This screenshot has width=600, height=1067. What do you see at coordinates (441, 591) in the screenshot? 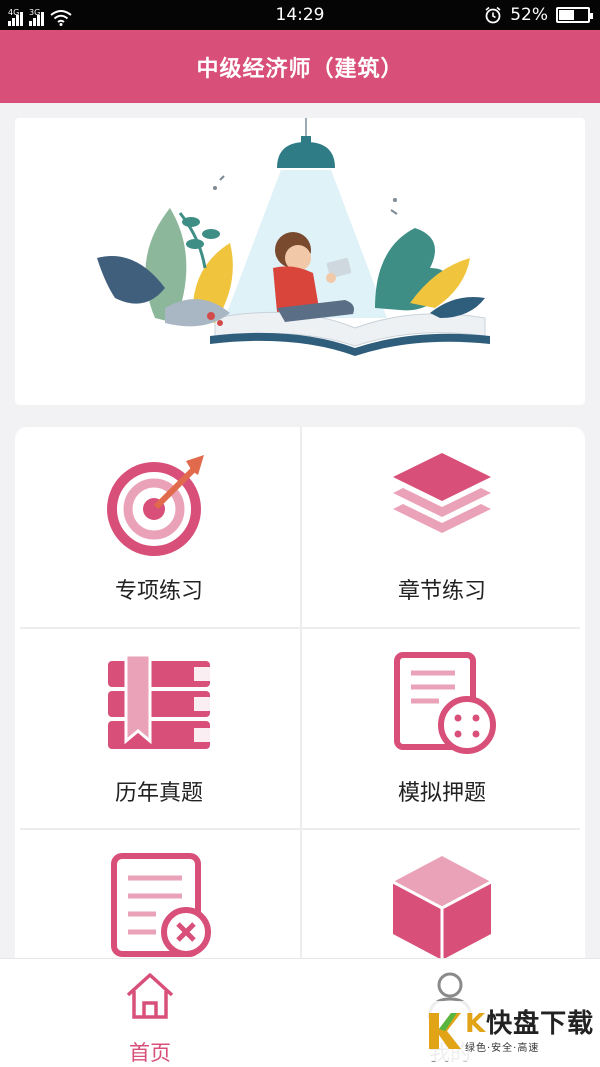
I see `menu-item-label: 章节练习` at bounding box center [441, 591].